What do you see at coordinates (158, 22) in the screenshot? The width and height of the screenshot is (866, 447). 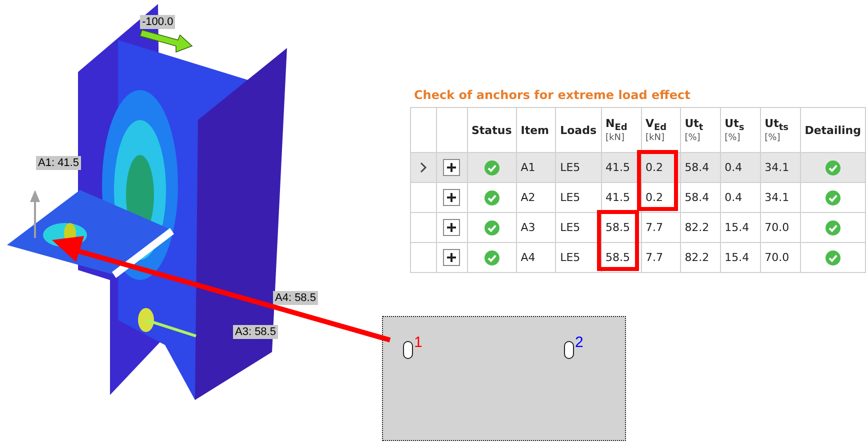 I see `load-label: -100.0` at bounding box center [158, 22].